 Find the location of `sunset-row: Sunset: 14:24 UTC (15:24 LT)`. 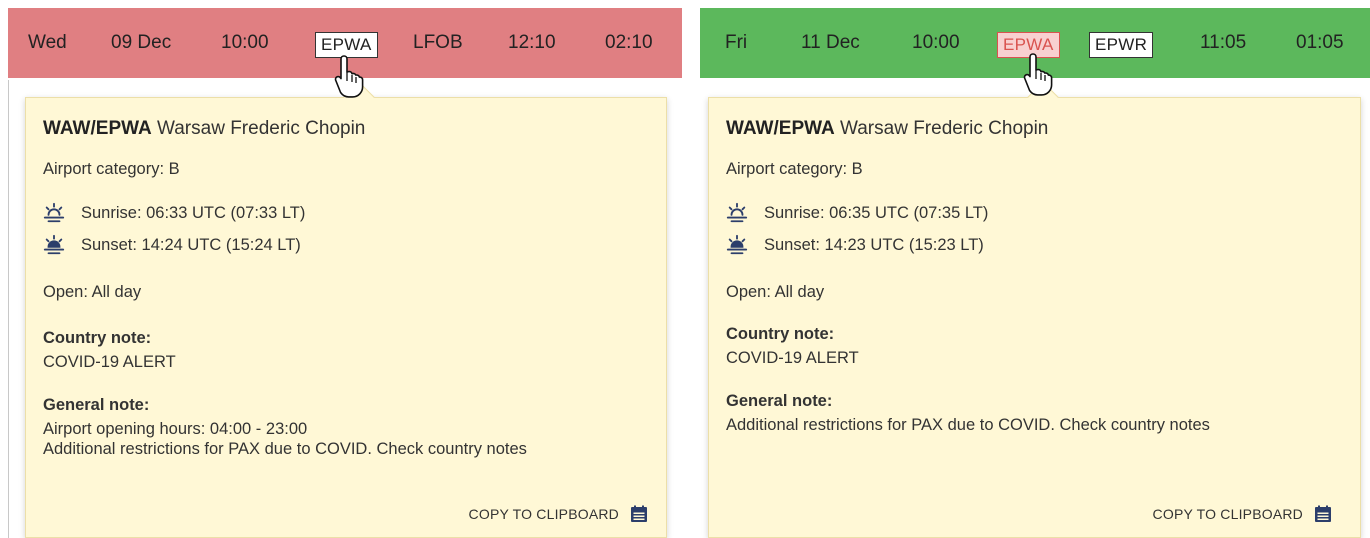

sunset-row: Sunset: 14:24 UTC (15:24 LT) is located at coordinates (172, 245).